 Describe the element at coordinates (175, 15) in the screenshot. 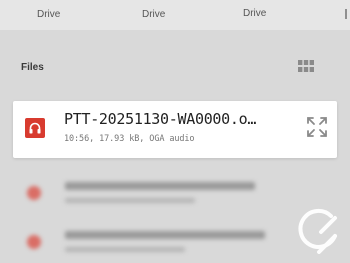

I see `top-tab-bar: Drive Drive Drive` at that location.